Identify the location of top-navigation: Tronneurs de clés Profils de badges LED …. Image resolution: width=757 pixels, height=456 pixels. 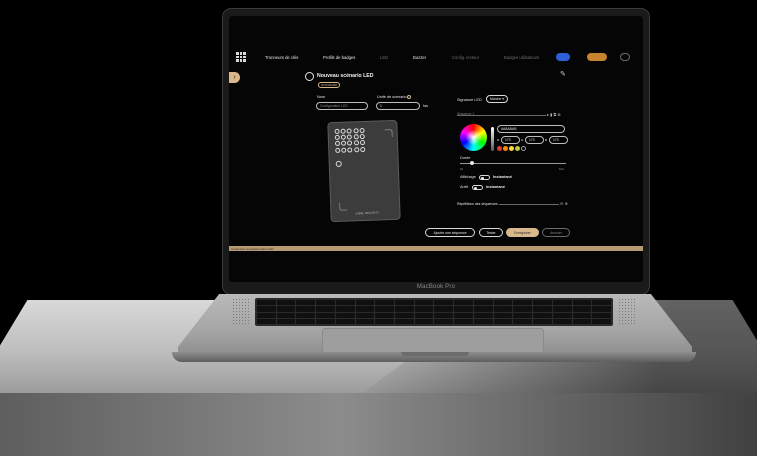
(436, 58).